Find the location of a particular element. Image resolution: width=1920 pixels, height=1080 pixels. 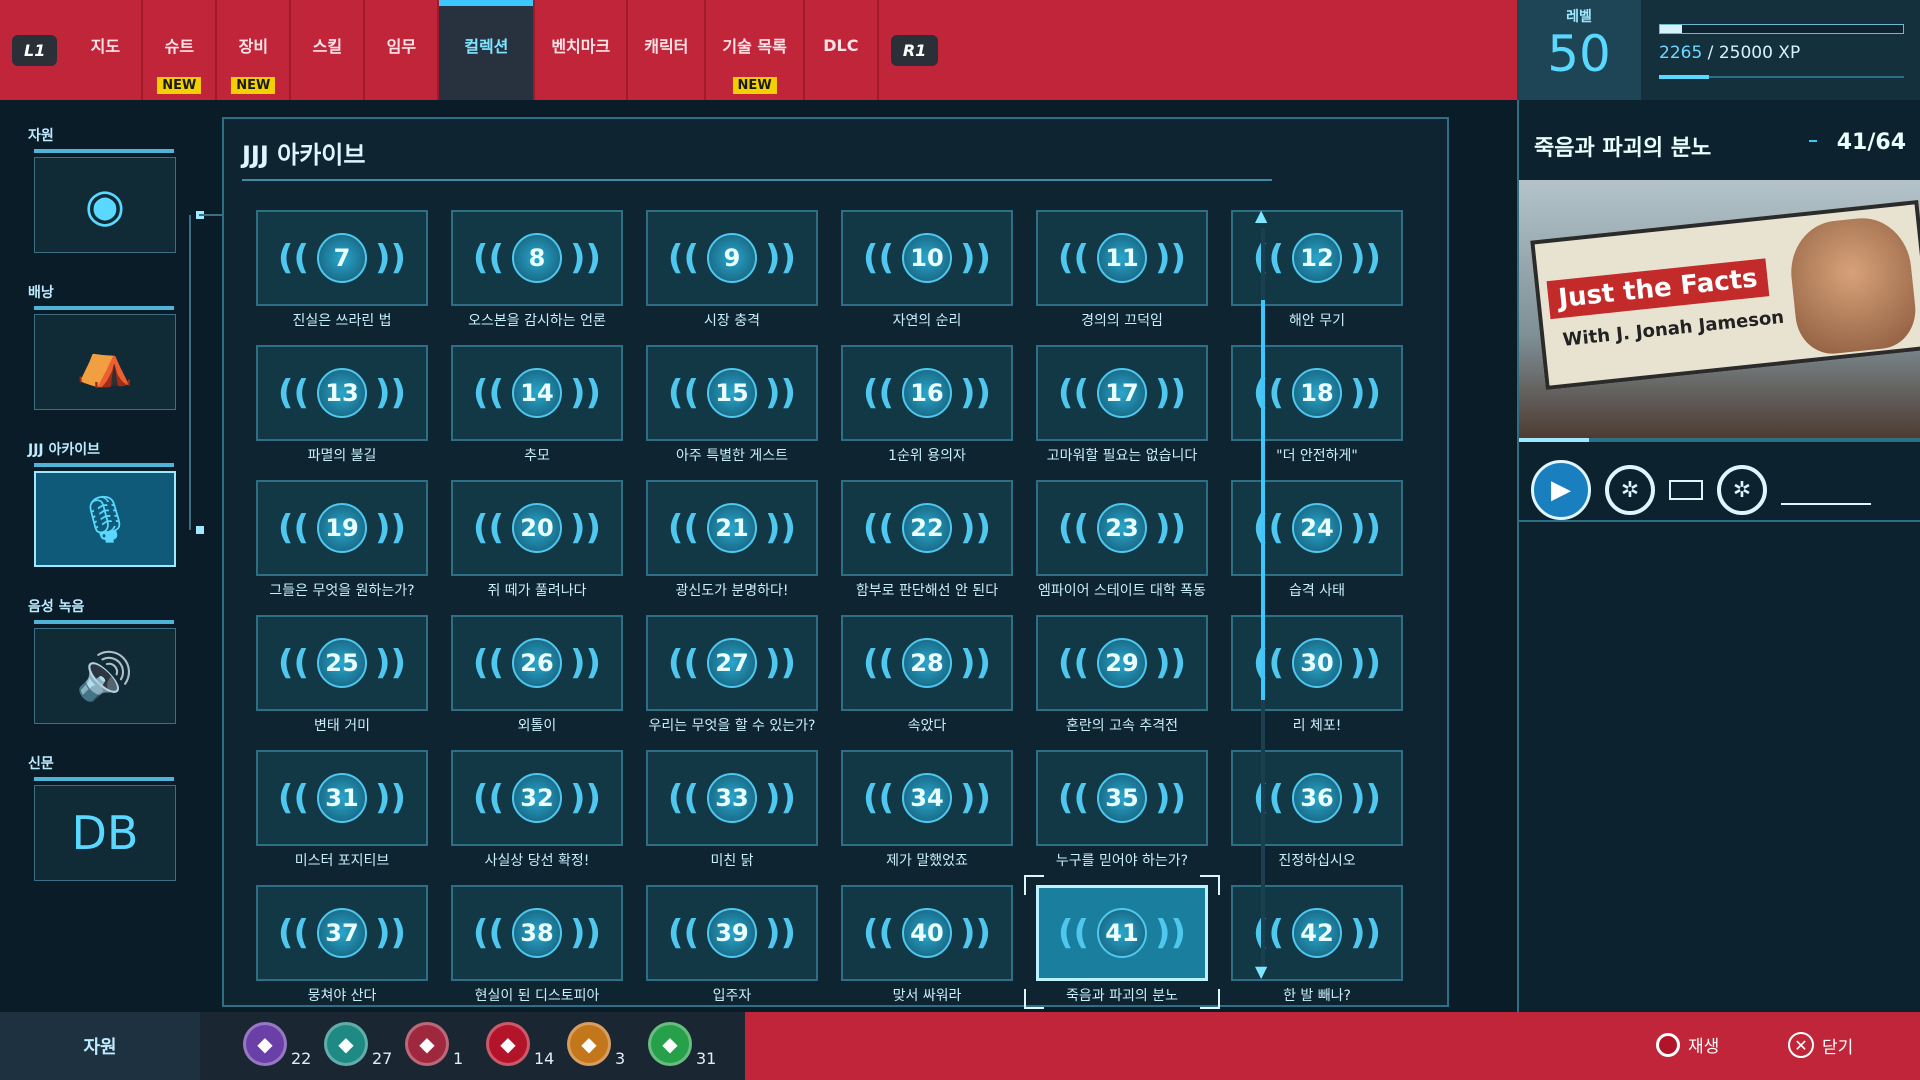

archive-item: ((33)) 미친 닭 is located at coordinates (732, 809).